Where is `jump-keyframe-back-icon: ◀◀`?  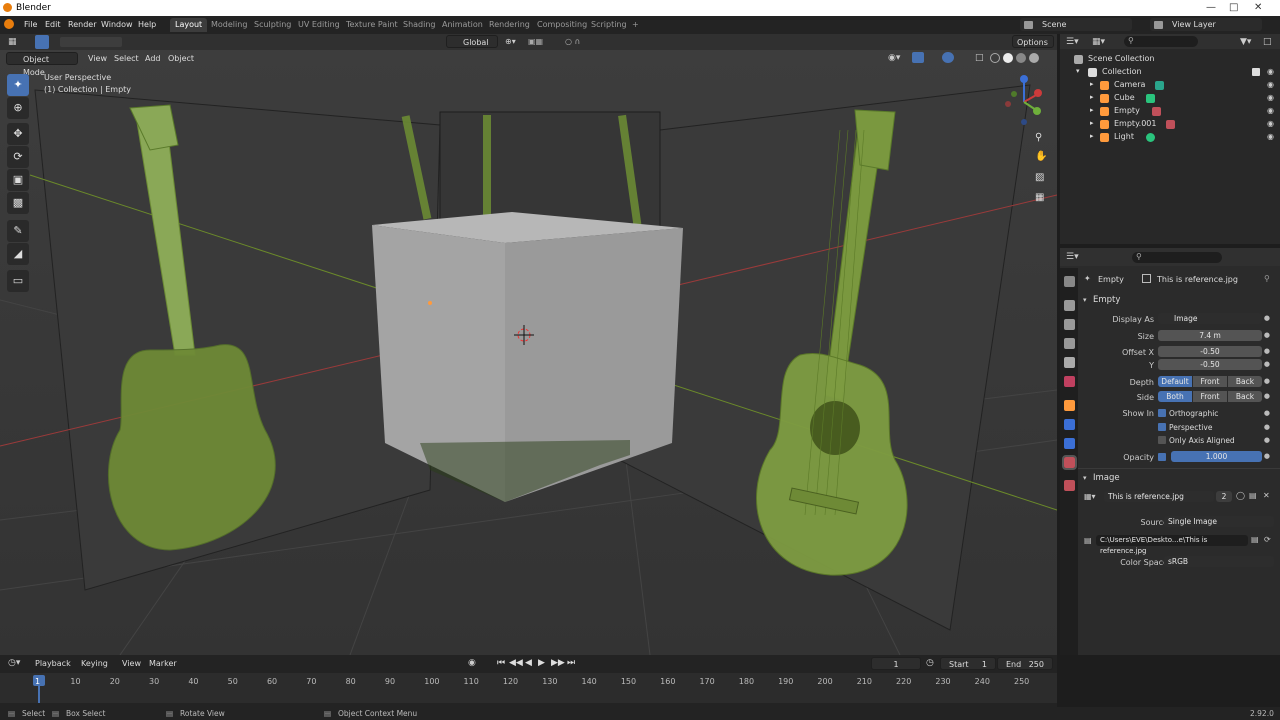 jump-keyframe-back-icon: ◀◀ is located at coordinates (516, 663).